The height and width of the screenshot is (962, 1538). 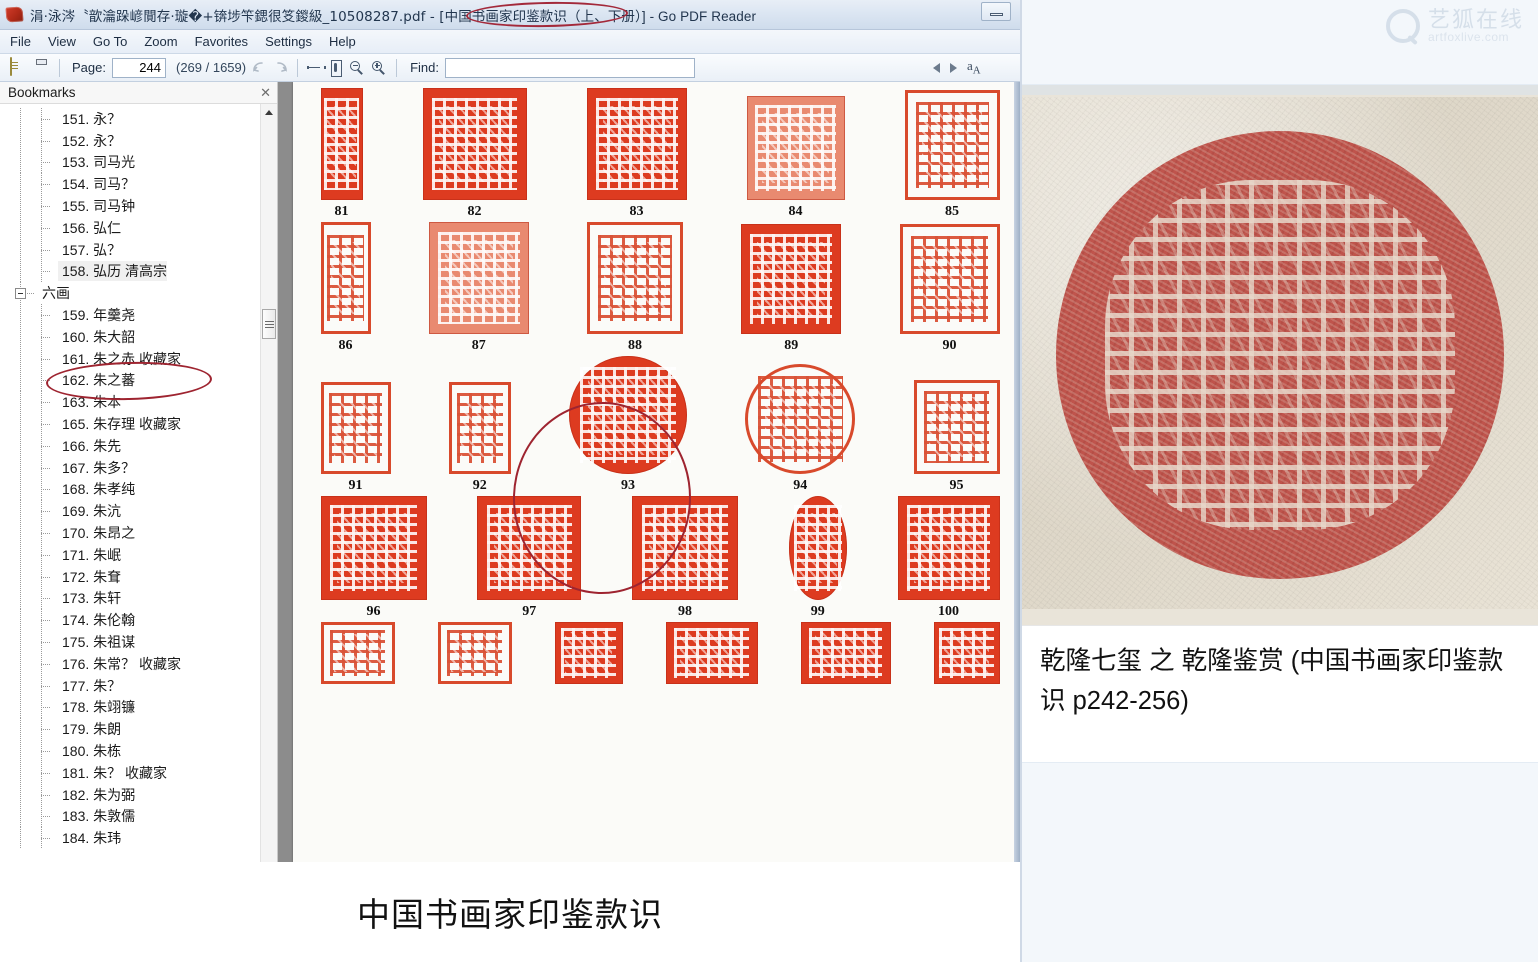 I want to click on bookmark-item: 179. 朱朗, so click(x=130, y=729).